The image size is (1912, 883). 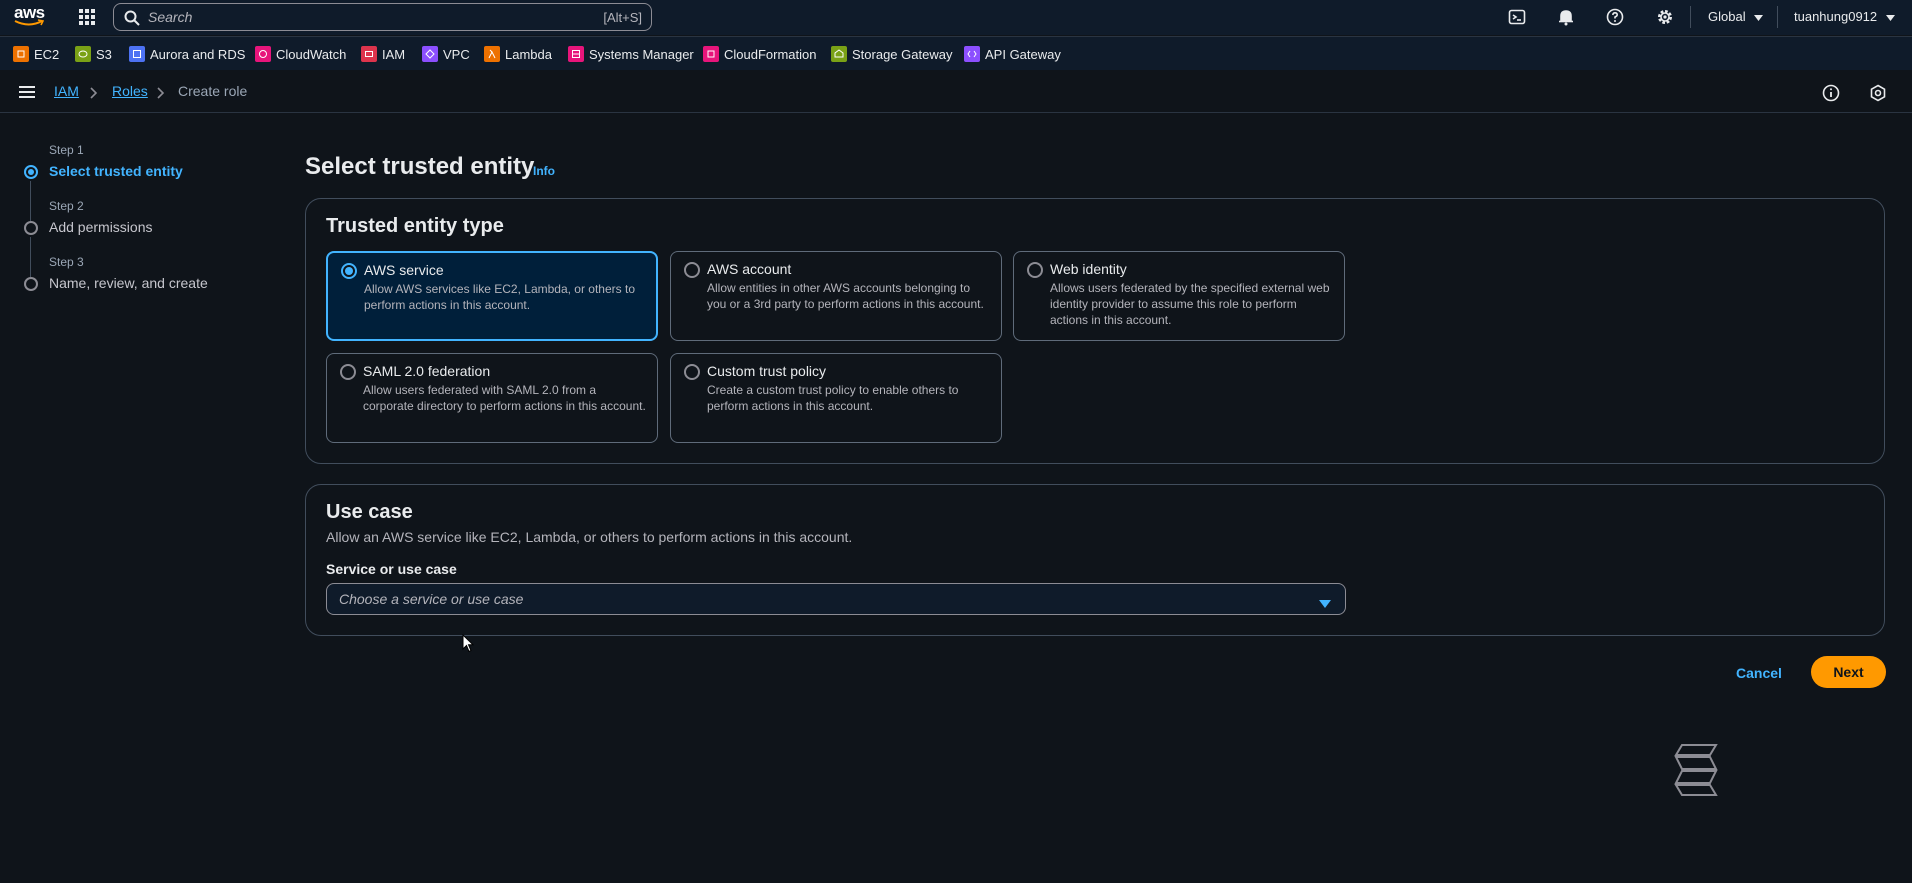 What do you see at coordinates (394, 54) in the screenshot?
I see `favorite-label: IAM` at bounding box center [394, 54].